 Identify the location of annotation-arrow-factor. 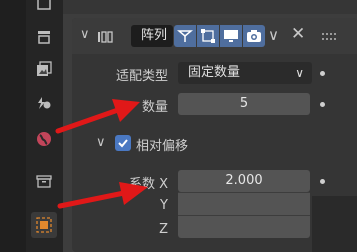
(102, 195).